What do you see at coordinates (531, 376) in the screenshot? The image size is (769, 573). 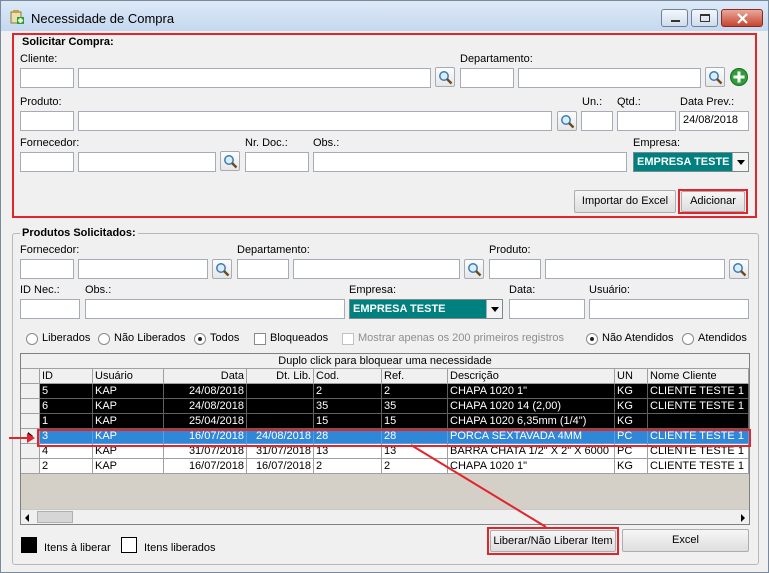 I see `column-header: Descrição` at bounding box center [531, 376].